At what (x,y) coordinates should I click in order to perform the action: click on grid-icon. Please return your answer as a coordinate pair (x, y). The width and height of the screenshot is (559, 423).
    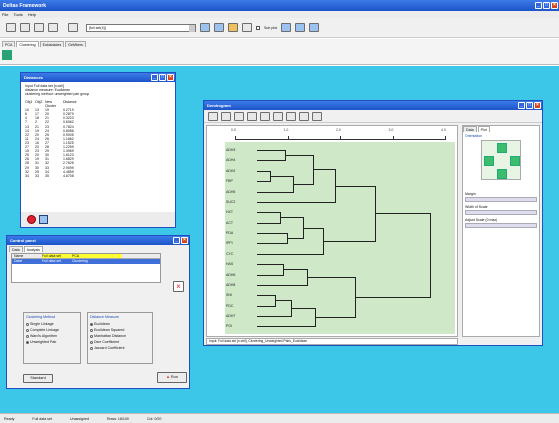
    Looking at the image, I should click on (247, 27).